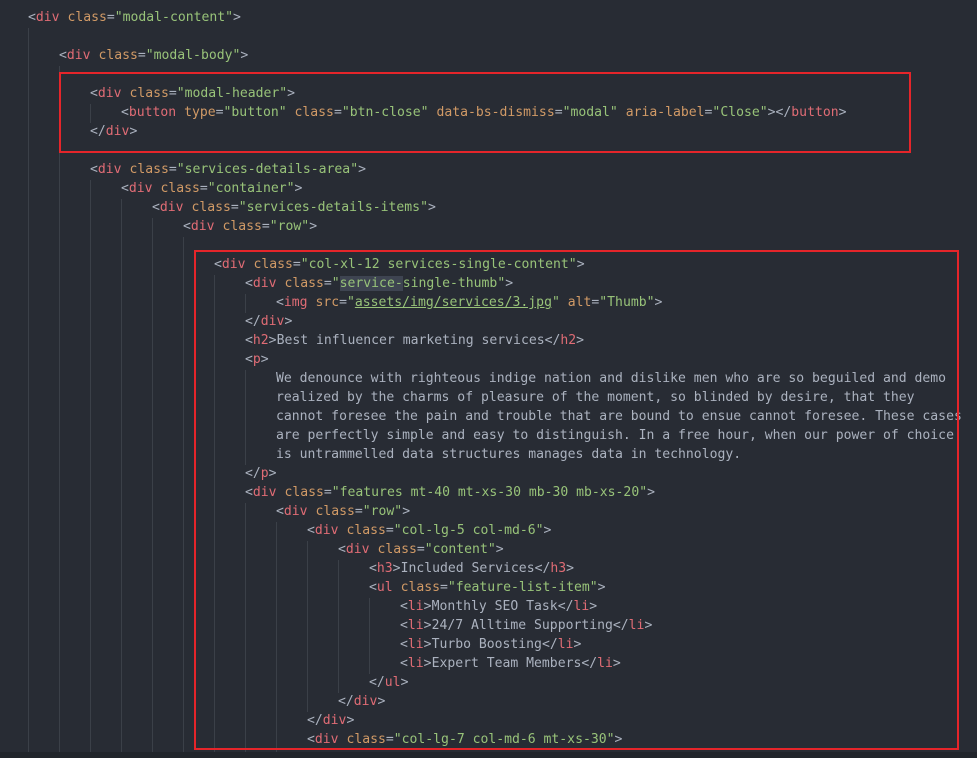 The height and width of the screenshot is (758, 977). What do you see at coordinates (158, 226) in the screenshot?
I see `code-line: <div class="row">` at bounding box center [158, 226].